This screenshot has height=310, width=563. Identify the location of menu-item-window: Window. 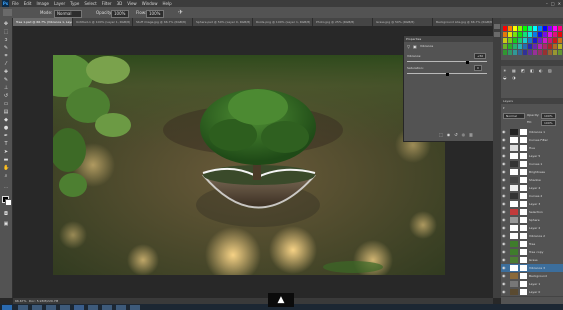
(150, 3).